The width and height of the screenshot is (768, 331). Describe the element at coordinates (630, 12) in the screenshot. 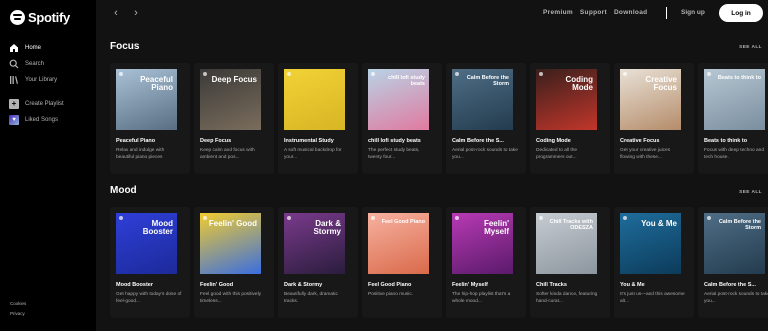

I see `download-link: Download` at that location.